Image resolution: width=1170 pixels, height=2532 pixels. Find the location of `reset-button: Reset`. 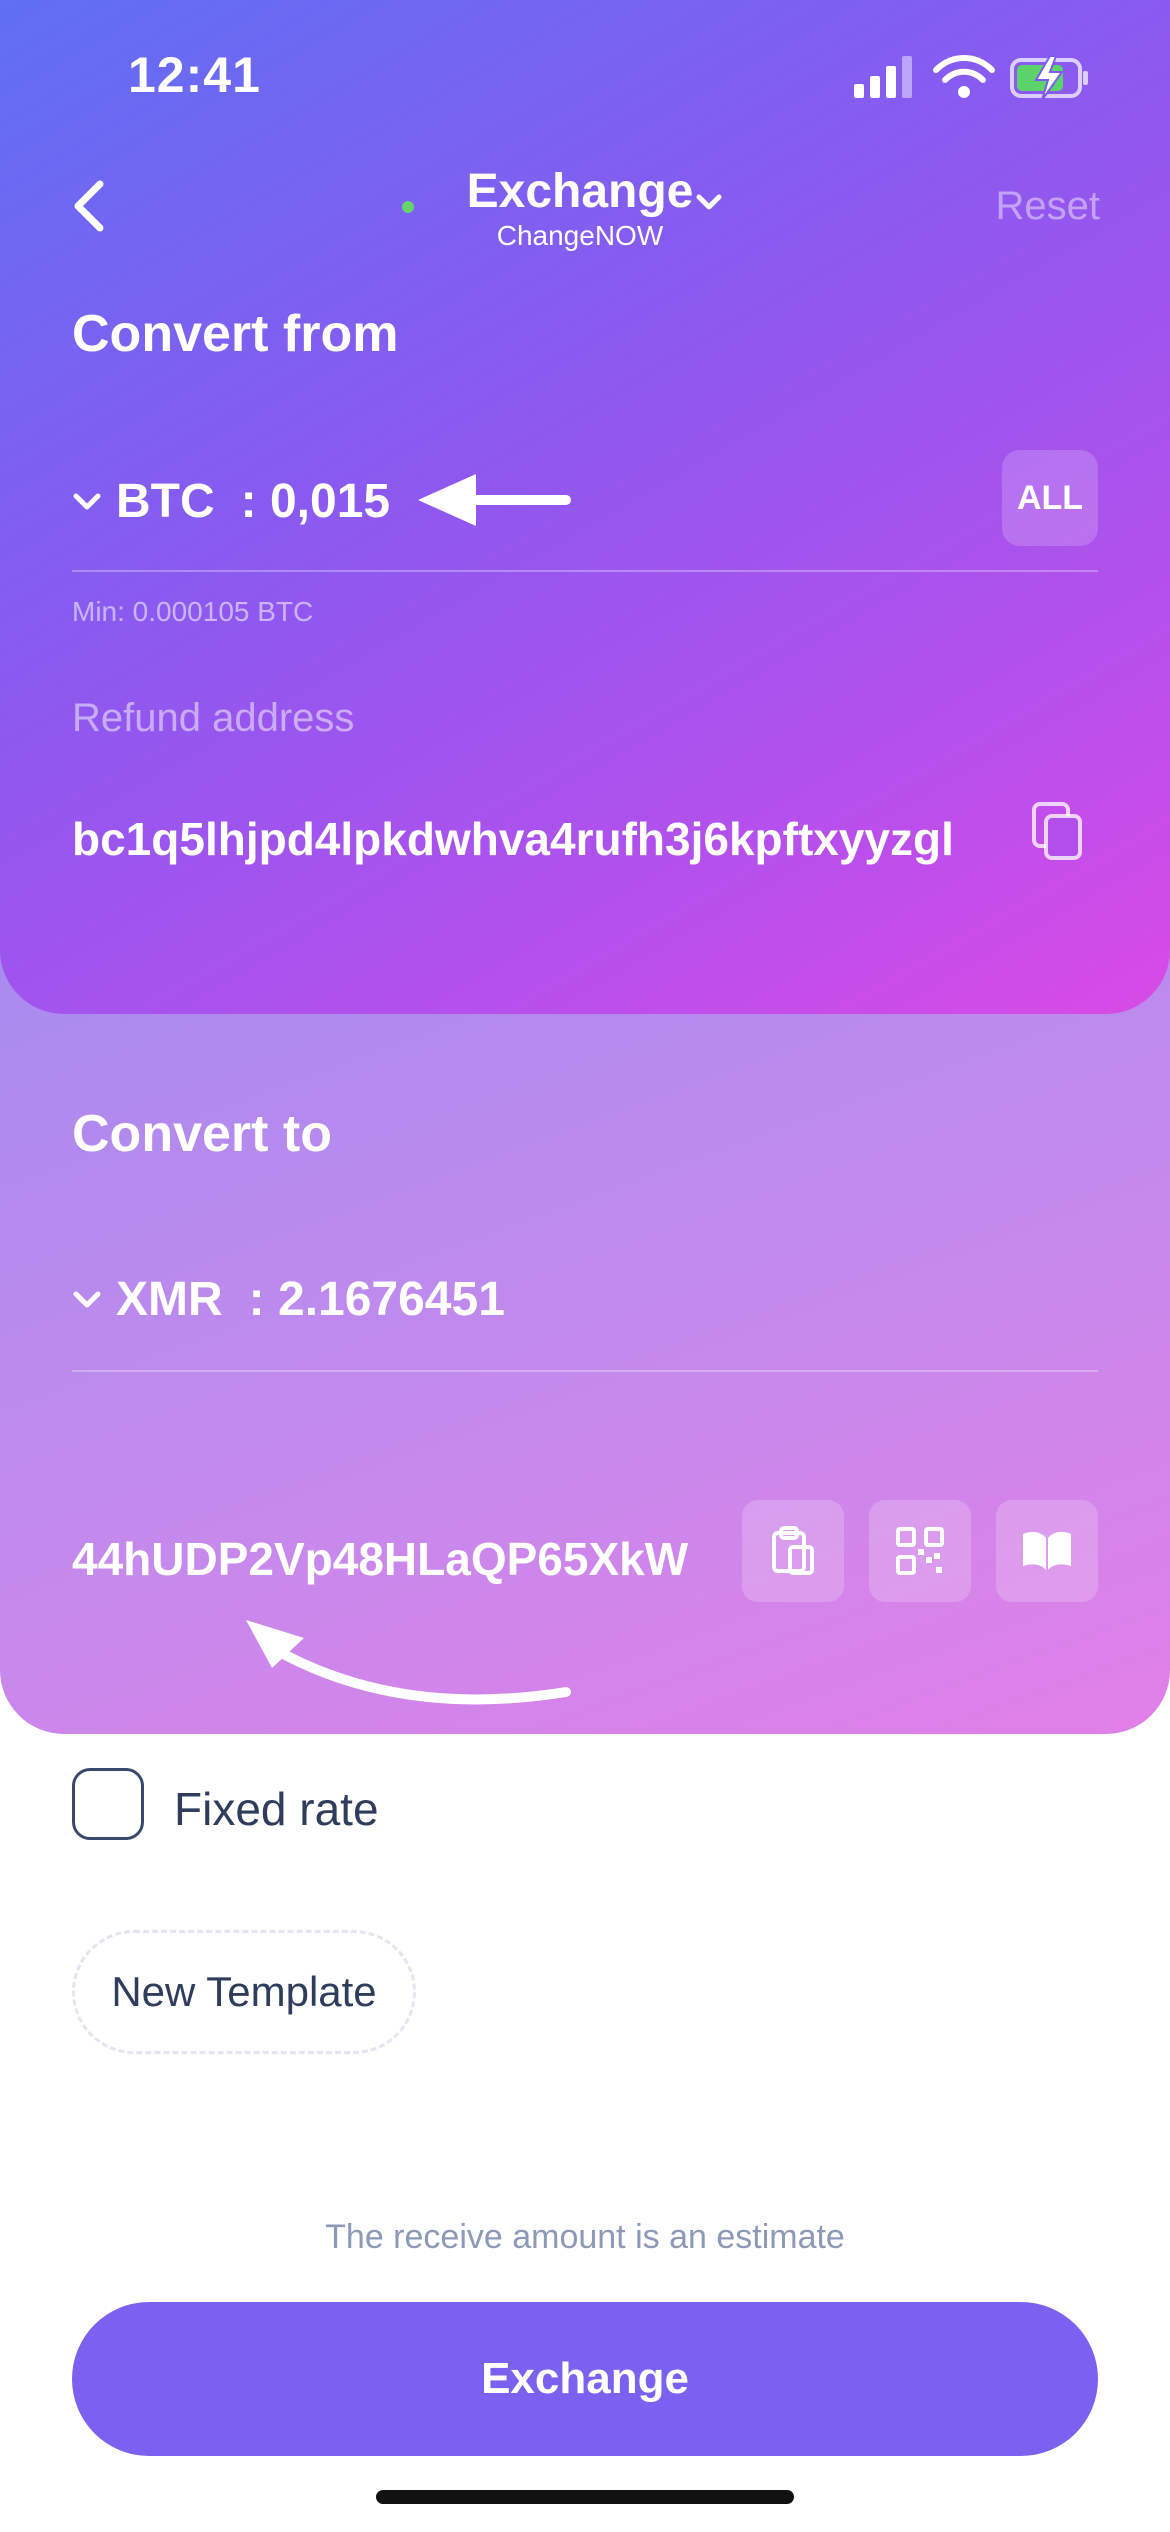

reset-button: Reset is located at coordinates (1040, 206).